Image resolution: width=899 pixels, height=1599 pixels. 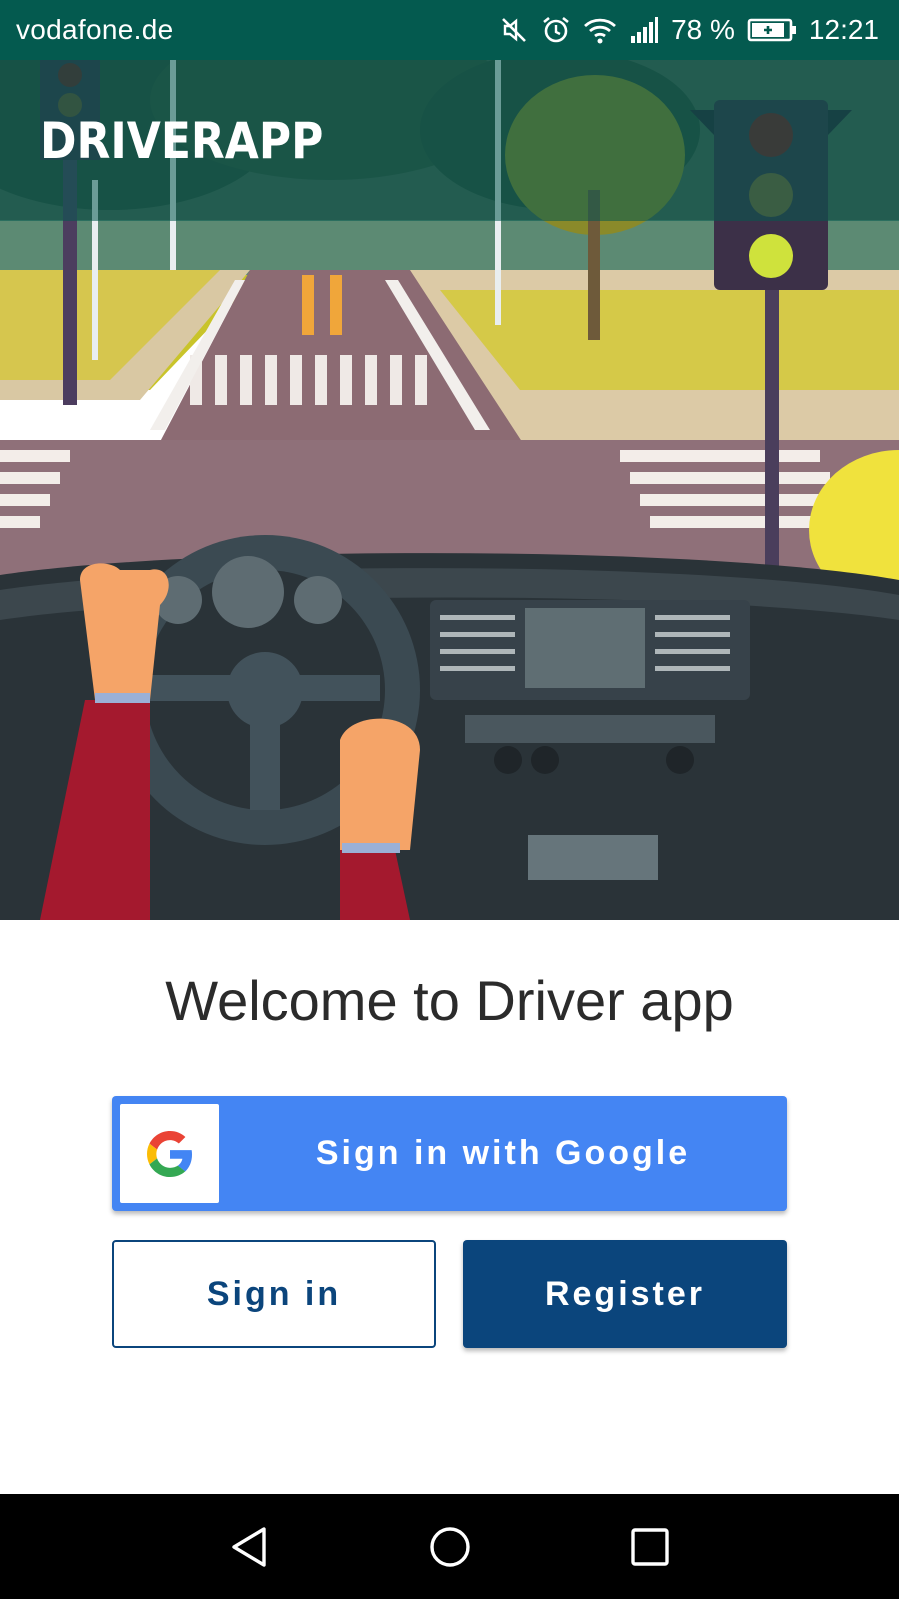 I want to click on clock-time: 12:21, so click(x=843, y=29).